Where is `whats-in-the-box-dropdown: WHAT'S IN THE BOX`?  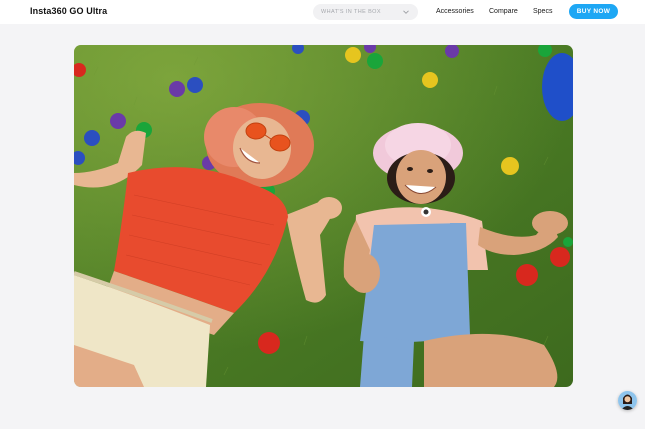
whats-in-the-box-dropdown: WHAT'S IN THE BOX is located at coordinates (365, 12).